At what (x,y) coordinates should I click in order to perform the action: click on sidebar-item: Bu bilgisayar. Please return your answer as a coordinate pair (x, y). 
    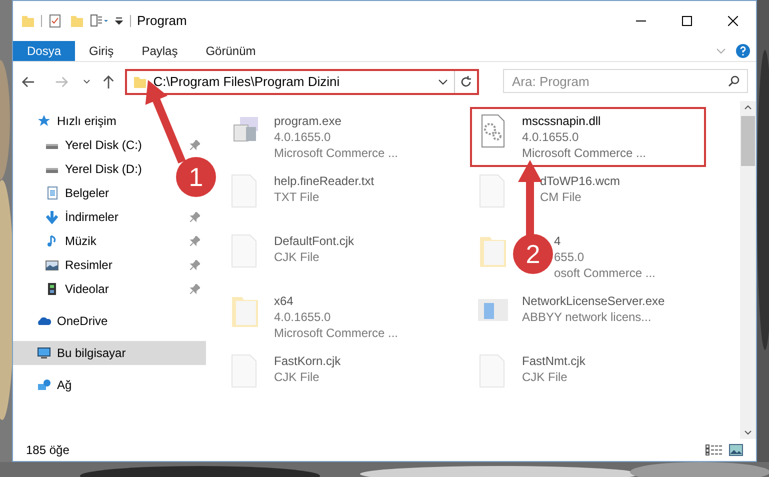
    Looking at the image, I should click on (109, 353).